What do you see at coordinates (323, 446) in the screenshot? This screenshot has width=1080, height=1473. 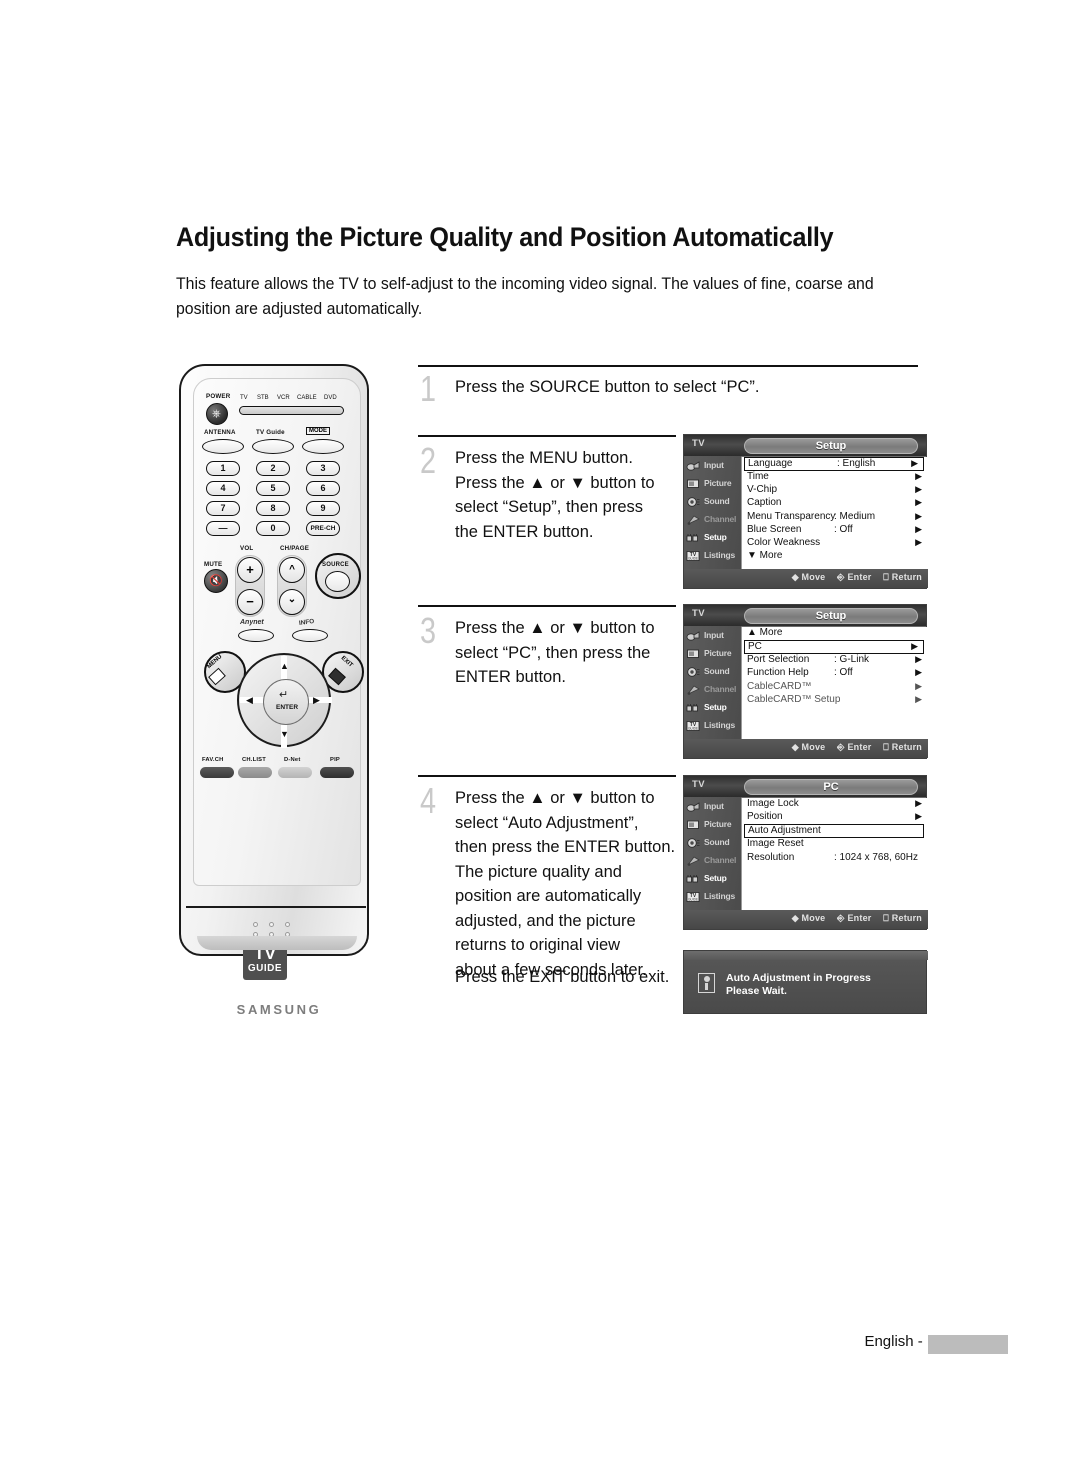 I see `mode-button` at bounding box center [323, 446].